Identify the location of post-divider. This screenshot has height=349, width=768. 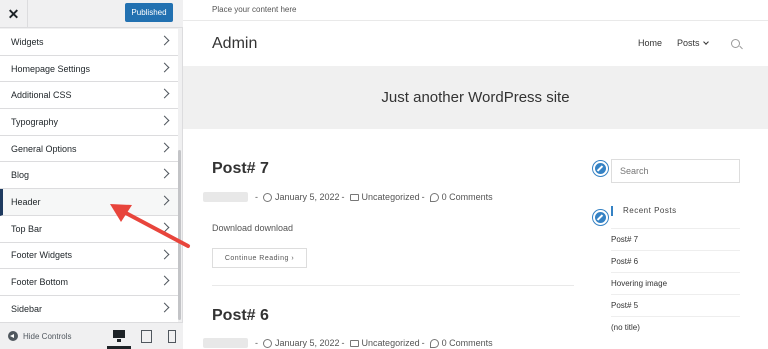
(393, 285).